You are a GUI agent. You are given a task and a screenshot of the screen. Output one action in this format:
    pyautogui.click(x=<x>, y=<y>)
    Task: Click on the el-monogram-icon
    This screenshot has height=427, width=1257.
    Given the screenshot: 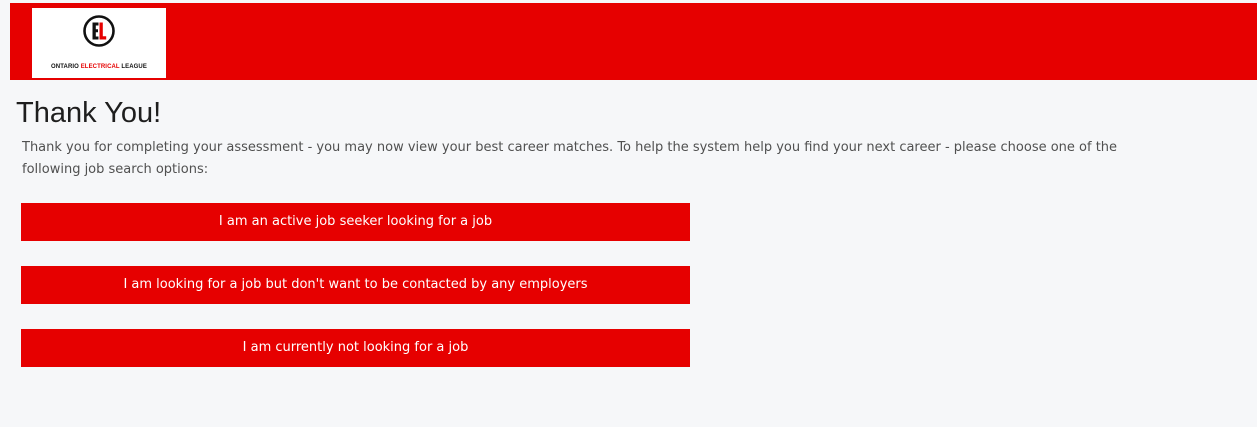 What is the action you would take?
    pyautogui.click(x=99, y=31)
    